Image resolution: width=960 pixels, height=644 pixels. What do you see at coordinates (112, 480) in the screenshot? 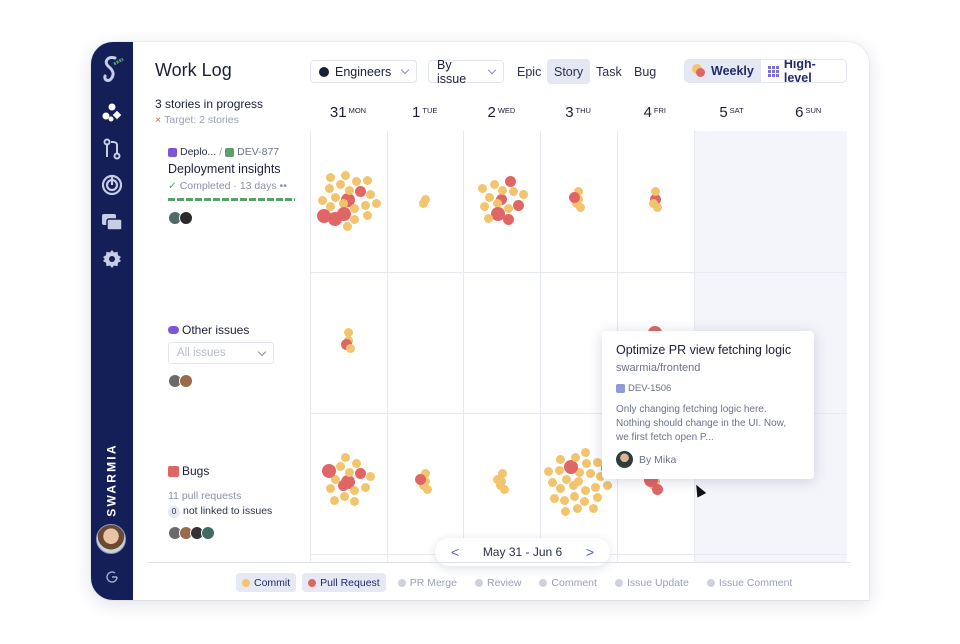
I see `brand-text: SWARMIA` at bounding box center [112, 480].